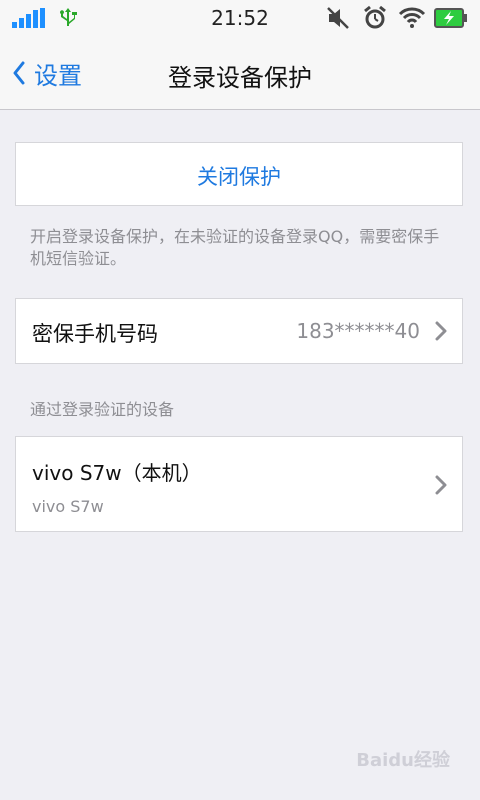 This screenshot has height=800, width=480. What do you see at coordinates (235, 247) in the screenshot?
I see `protection-note: 开启登录设备保护，在未验证的设备登录QQ，需要密保手机短信验证。` at bounding box center [235, 247].